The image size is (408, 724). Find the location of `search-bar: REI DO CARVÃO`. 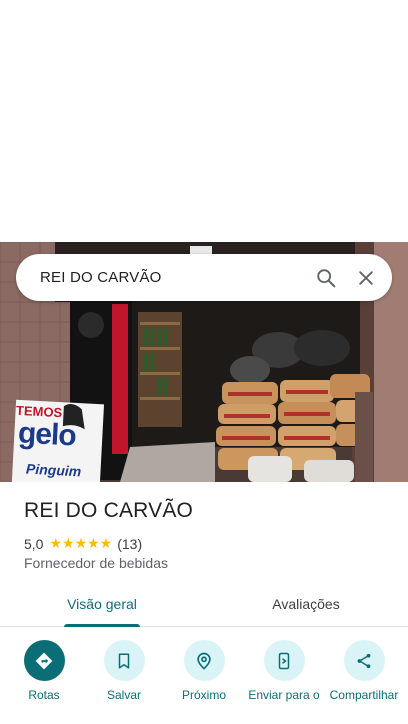

search-bar: REI DO CARVÃO is located at coordinates (204, 277).